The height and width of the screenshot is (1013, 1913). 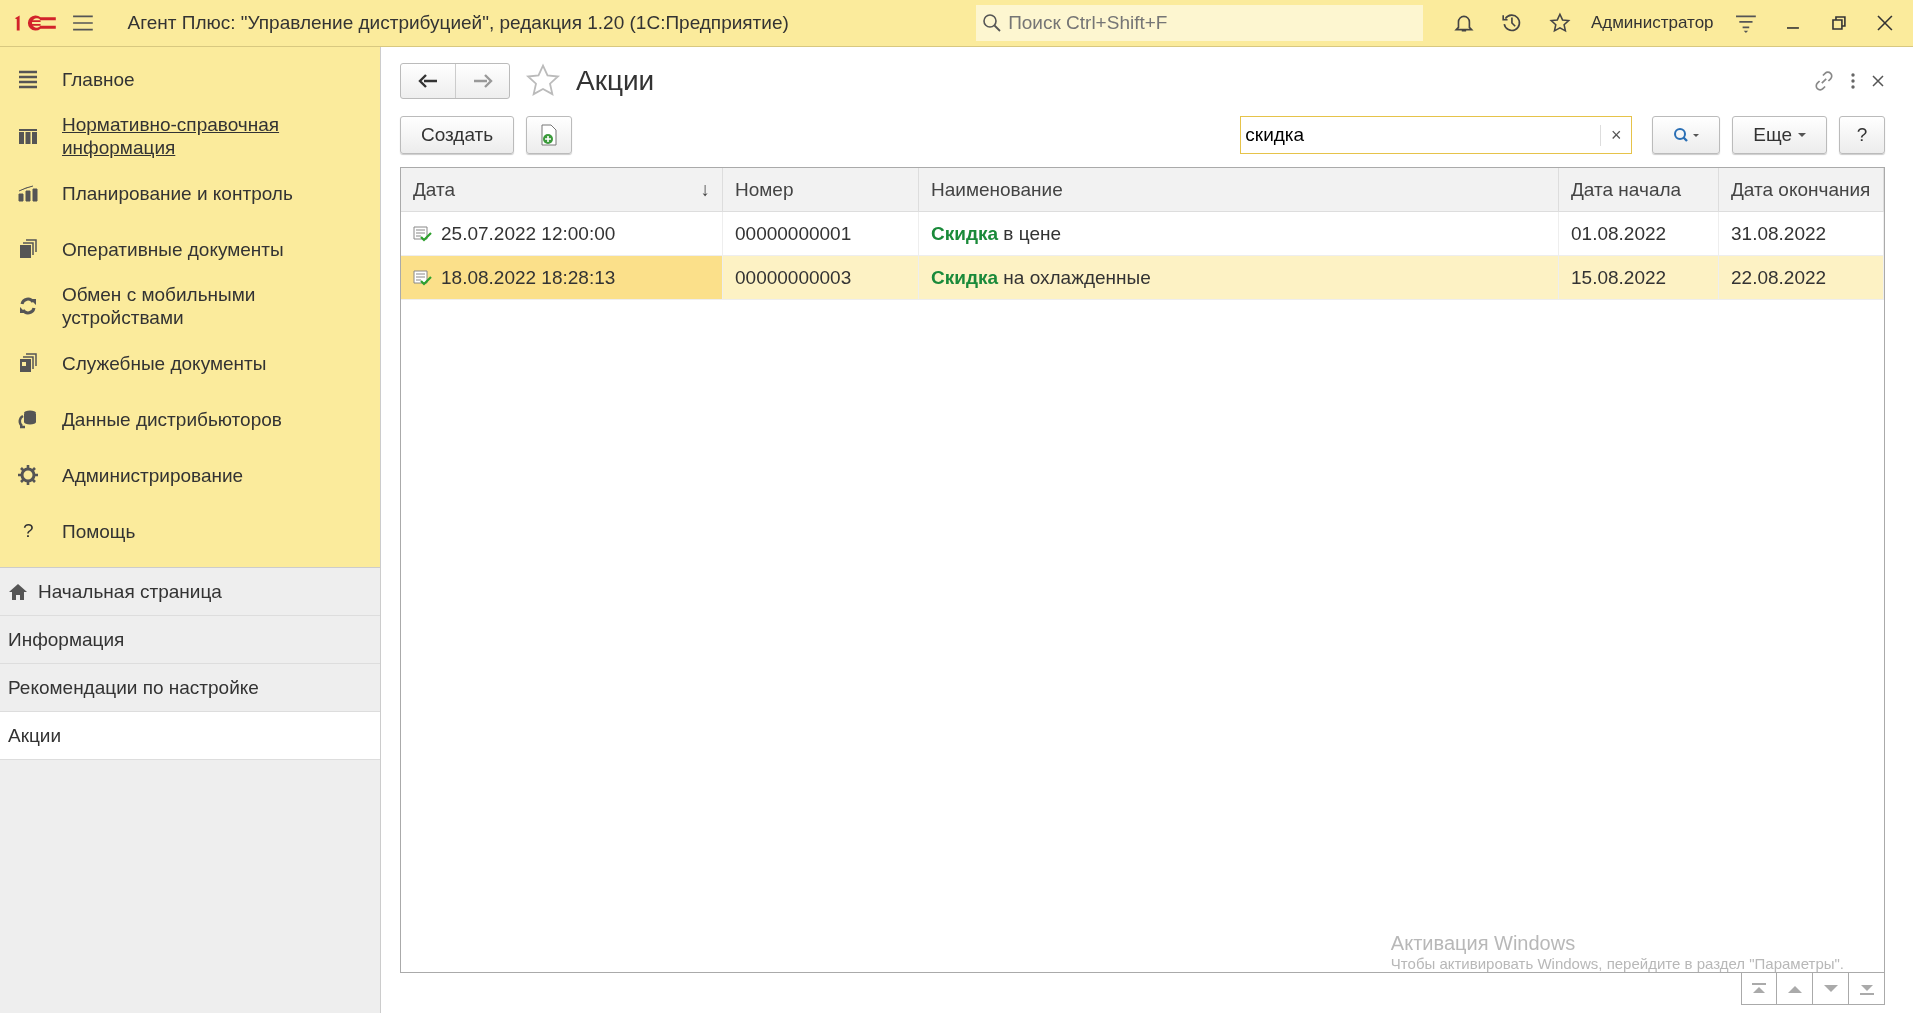 What do you see at coordinates (705, 189) in the screenshot?
I see `sort-arrow: ↓` at bounding box center [705, 189].